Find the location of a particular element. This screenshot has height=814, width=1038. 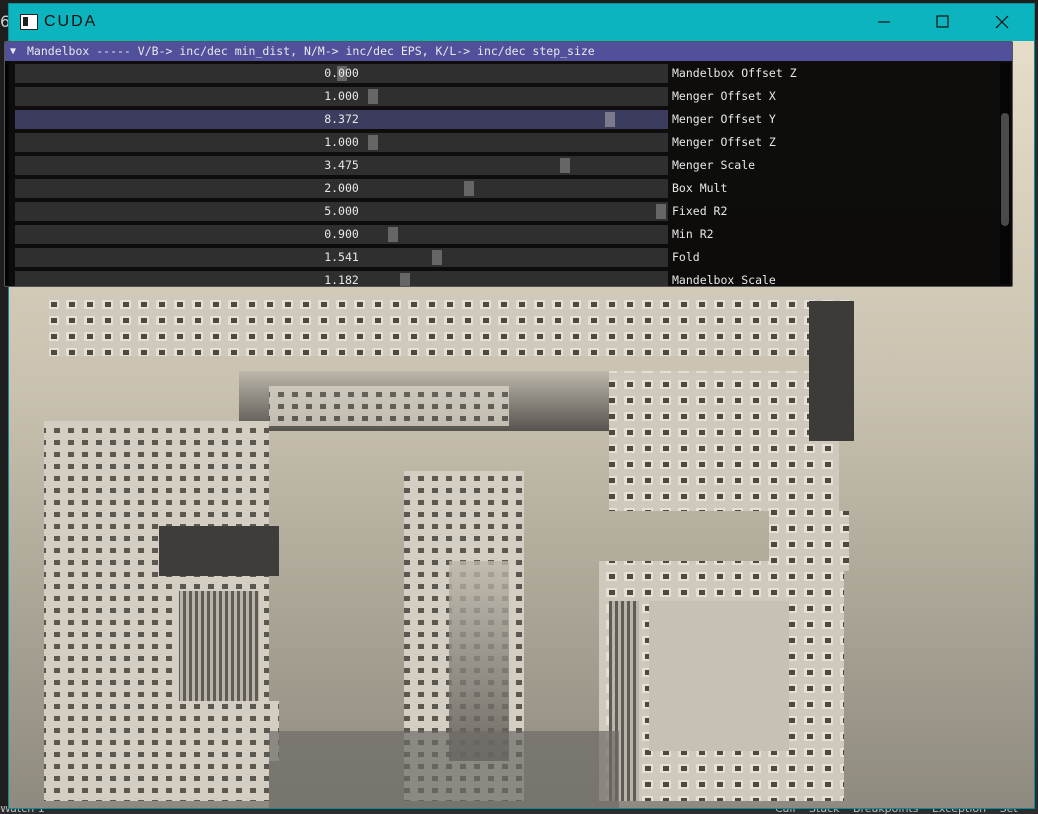

close-icon is located at coordinates (1002, 22).